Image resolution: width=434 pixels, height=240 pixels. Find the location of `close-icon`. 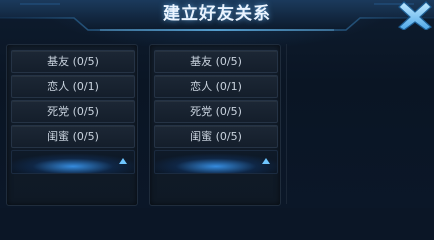

close-icon is located at coordinates (415, 16).